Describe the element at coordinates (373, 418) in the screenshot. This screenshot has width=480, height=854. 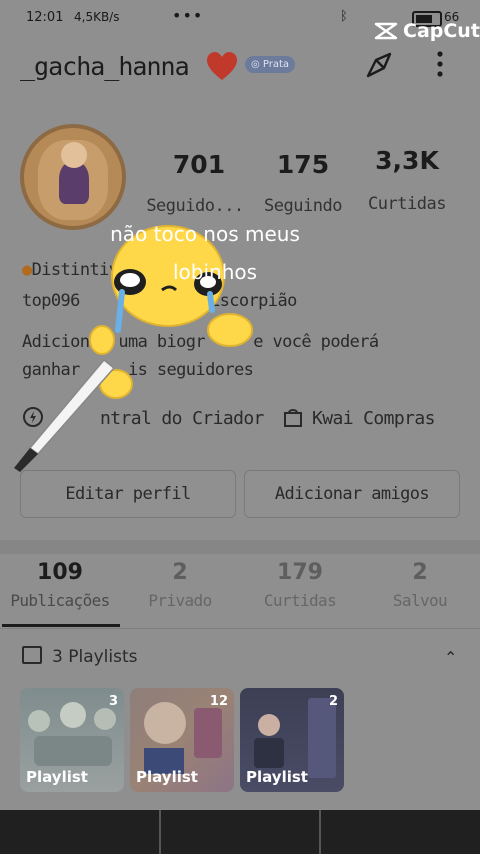
I see `kwai-shop-link: Kwai Compras` at that location.